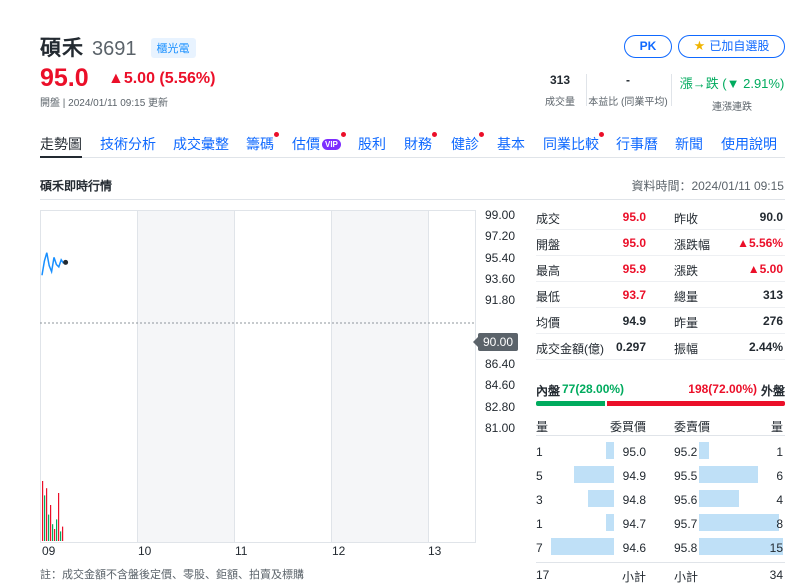  Describe the element at coordinates (686, 500) in the screenshot. I see `ask-price: 95.6` at that location.